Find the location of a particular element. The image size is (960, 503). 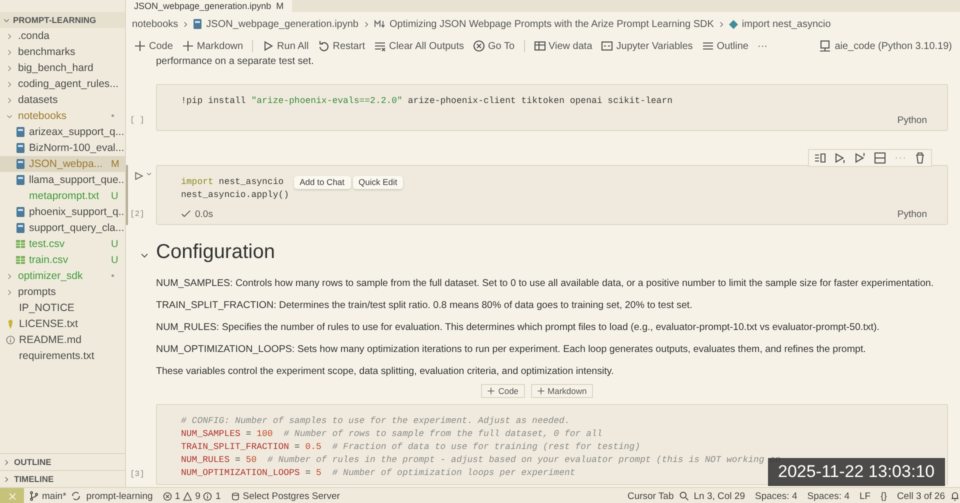

breadcrumb: JSON_webpage_generation.ipynb is located at coordinates (282, 24).